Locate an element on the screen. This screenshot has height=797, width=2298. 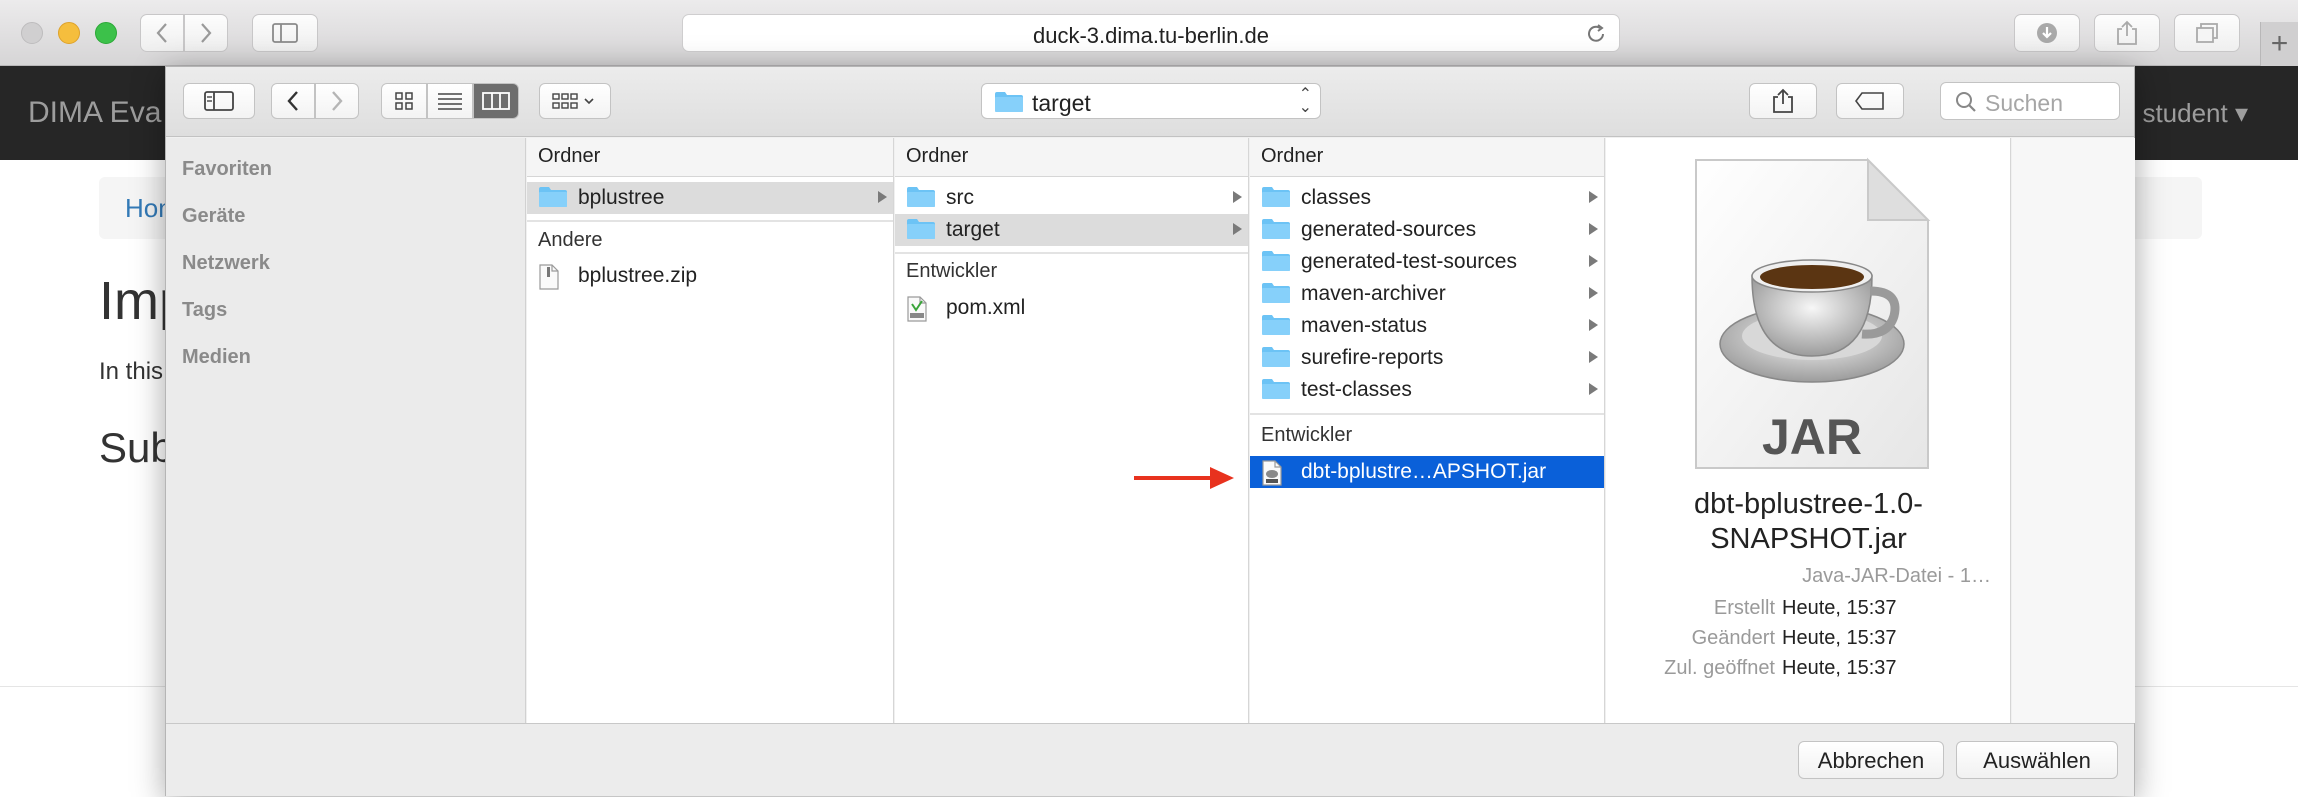
tag-icon is located at coordinates (1869, 101).